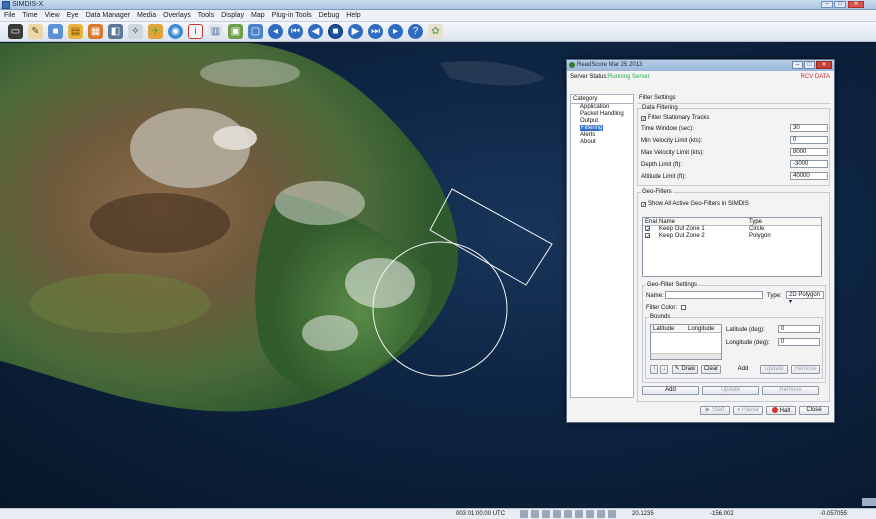 The width and height of the screenshot is (876, 519). Describe the element at coordinates (670, 390) in the screenshot. I see `geo-filter-add-button: Add` at that location.